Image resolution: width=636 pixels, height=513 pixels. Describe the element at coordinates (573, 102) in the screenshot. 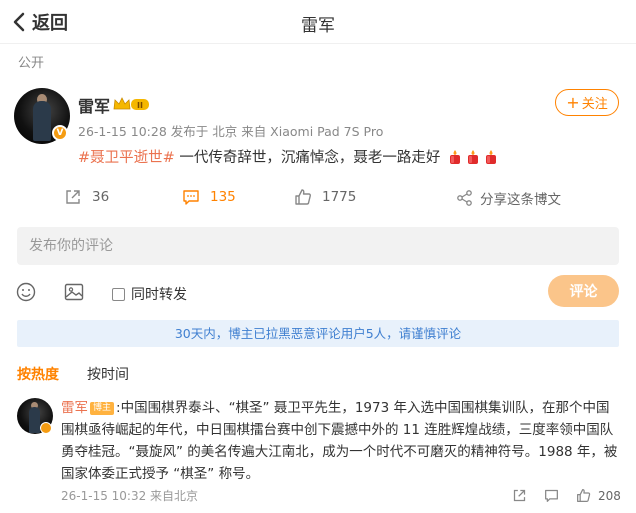

I see `plus-icon: +` at that location.